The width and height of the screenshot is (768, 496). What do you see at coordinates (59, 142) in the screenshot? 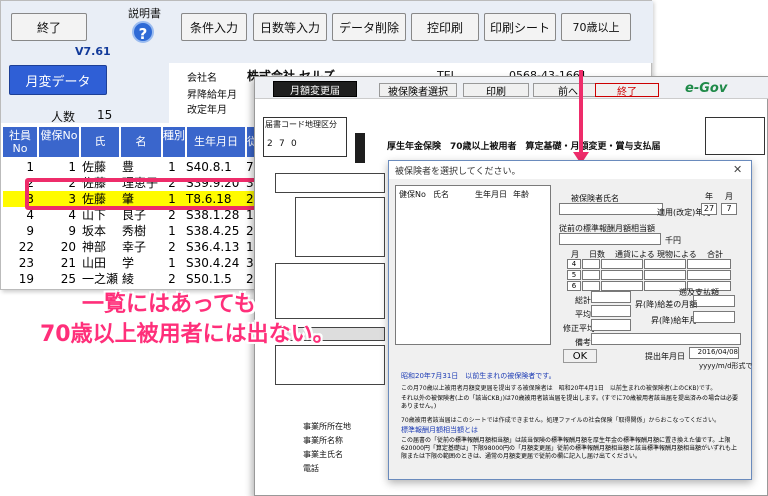
I see `col-health-no: 健保No` at bounding box center [59, 142].